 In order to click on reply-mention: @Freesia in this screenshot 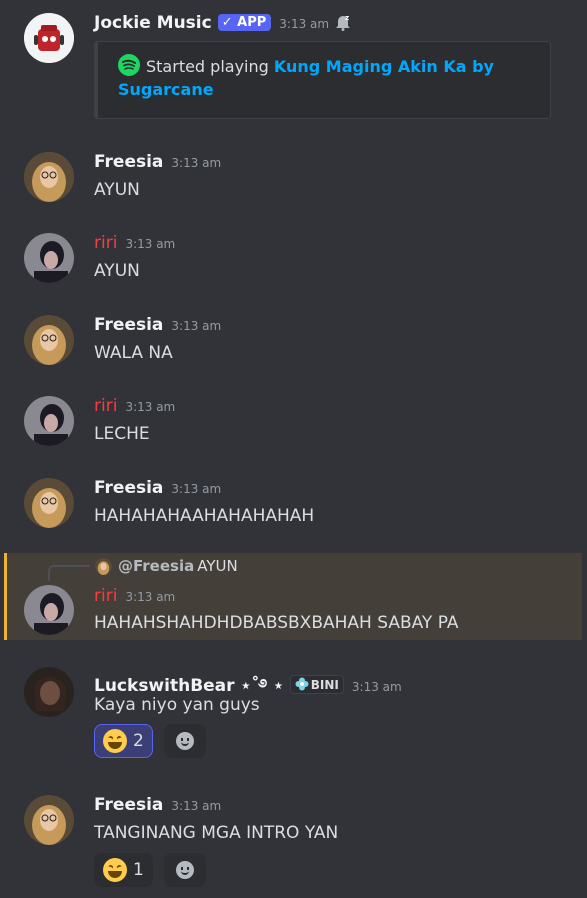, I will do `click(156, 566)`.